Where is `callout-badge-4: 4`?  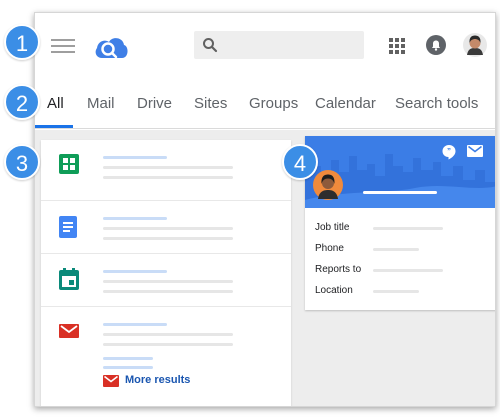
callout-badge-4: 4 is located at coordinates (300, 162).